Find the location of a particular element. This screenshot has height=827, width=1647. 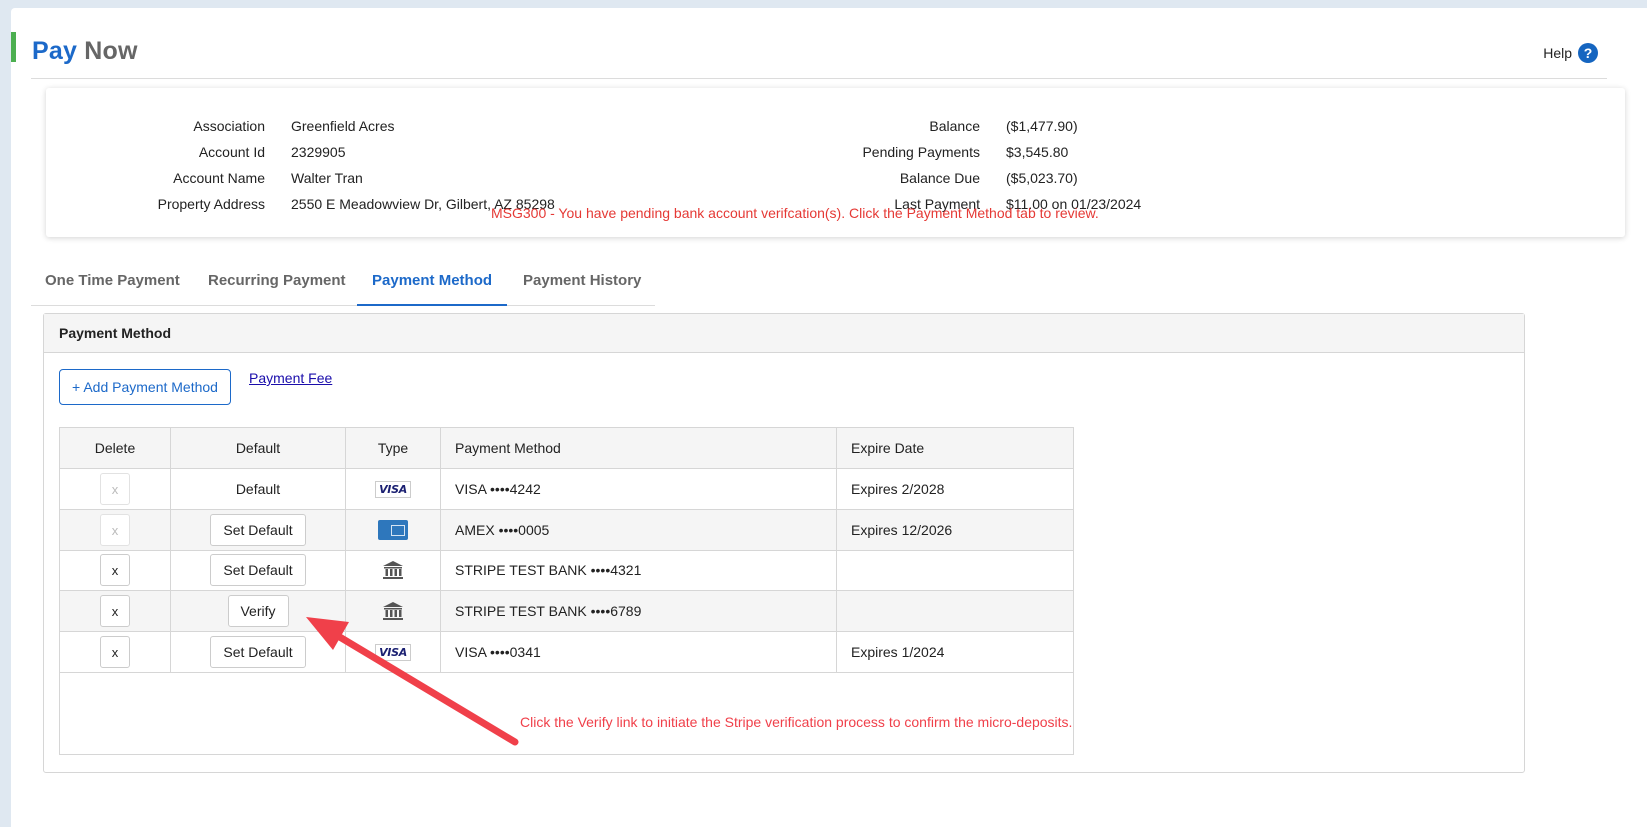

page-title-primary: Pay is located at coordinates (55, 51).